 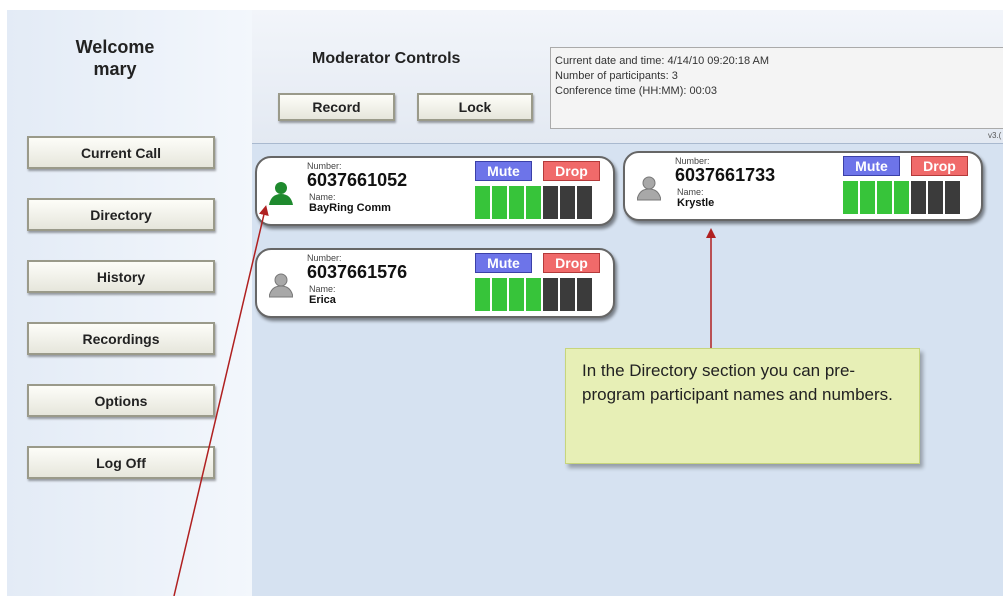 I want to click on lock-button: Lock, so click(x=475, y=107).